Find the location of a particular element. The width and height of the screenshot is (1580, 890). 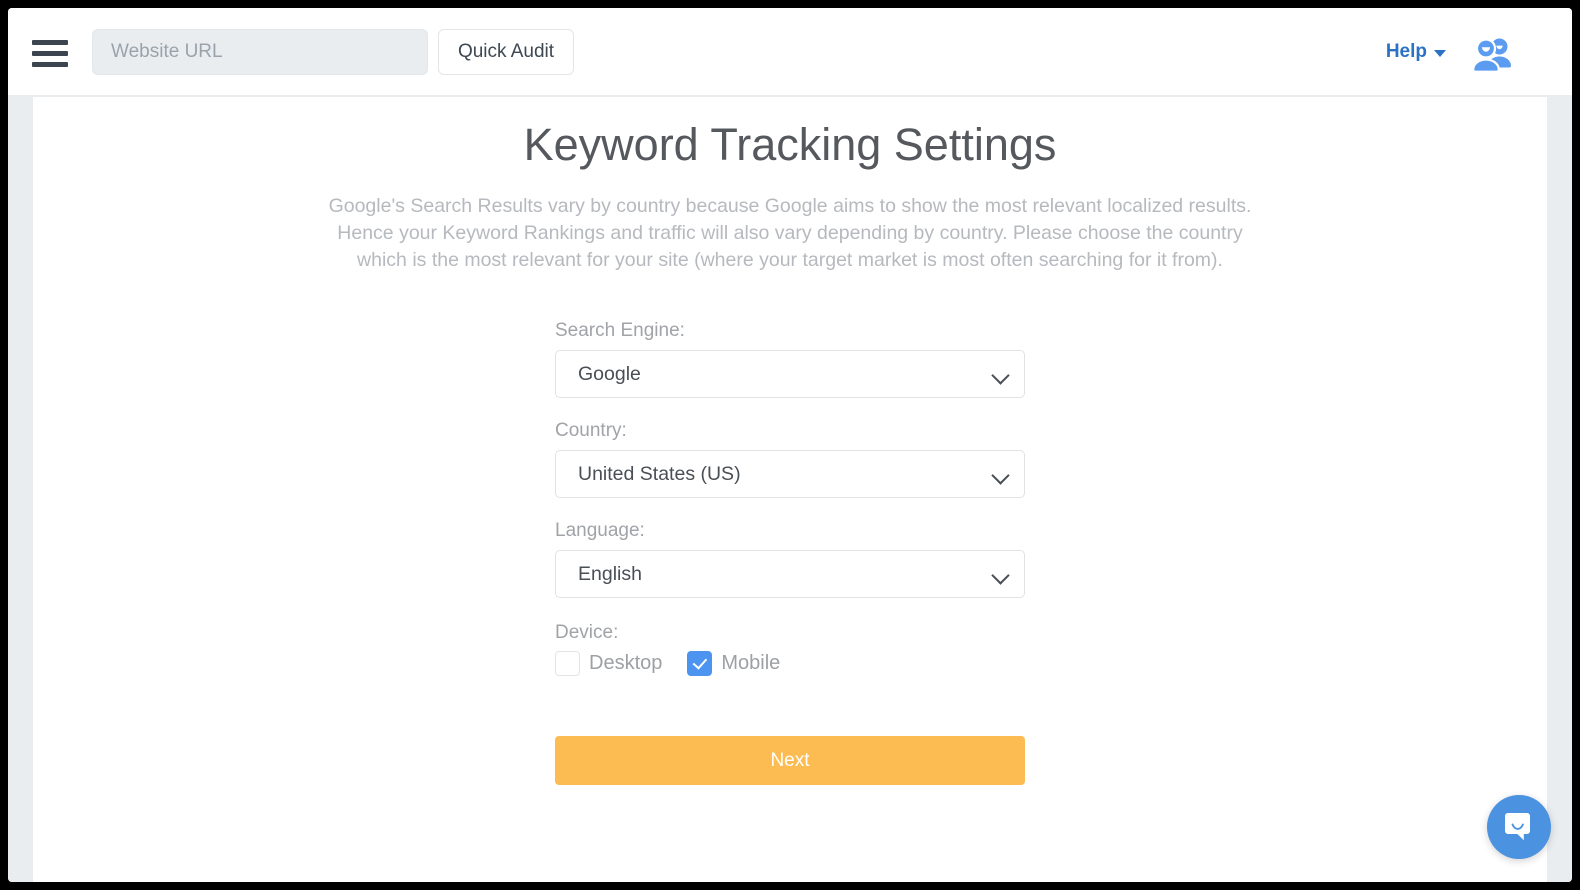

field-country: Country: United States (US) is located at coordinates (790, 459).